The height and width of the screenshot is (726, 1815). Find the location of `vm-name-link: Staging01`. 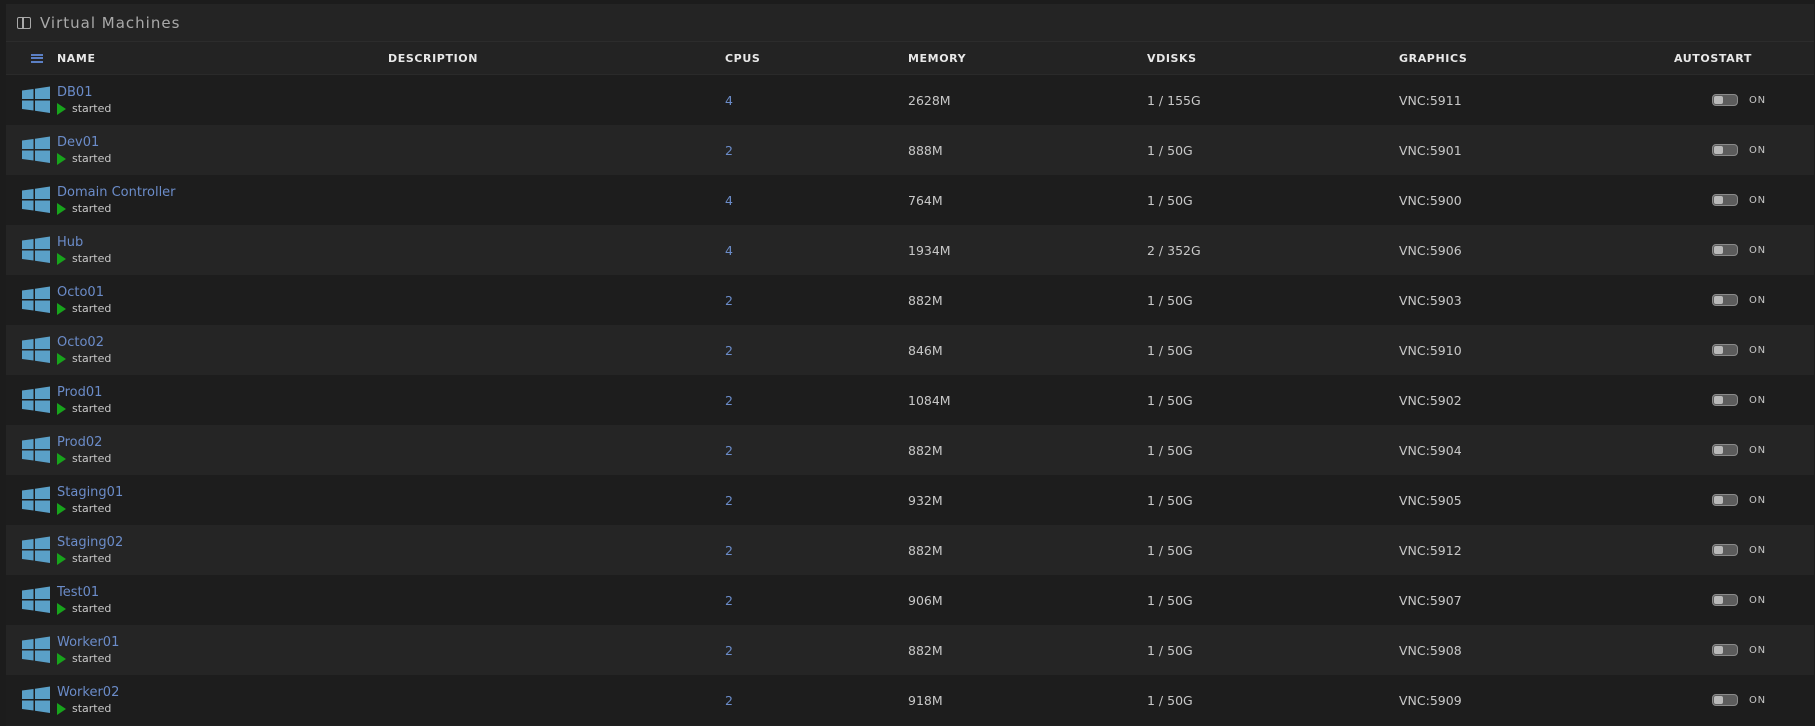

vm-name-link: Staging01 is located at coordinates (222, 492).